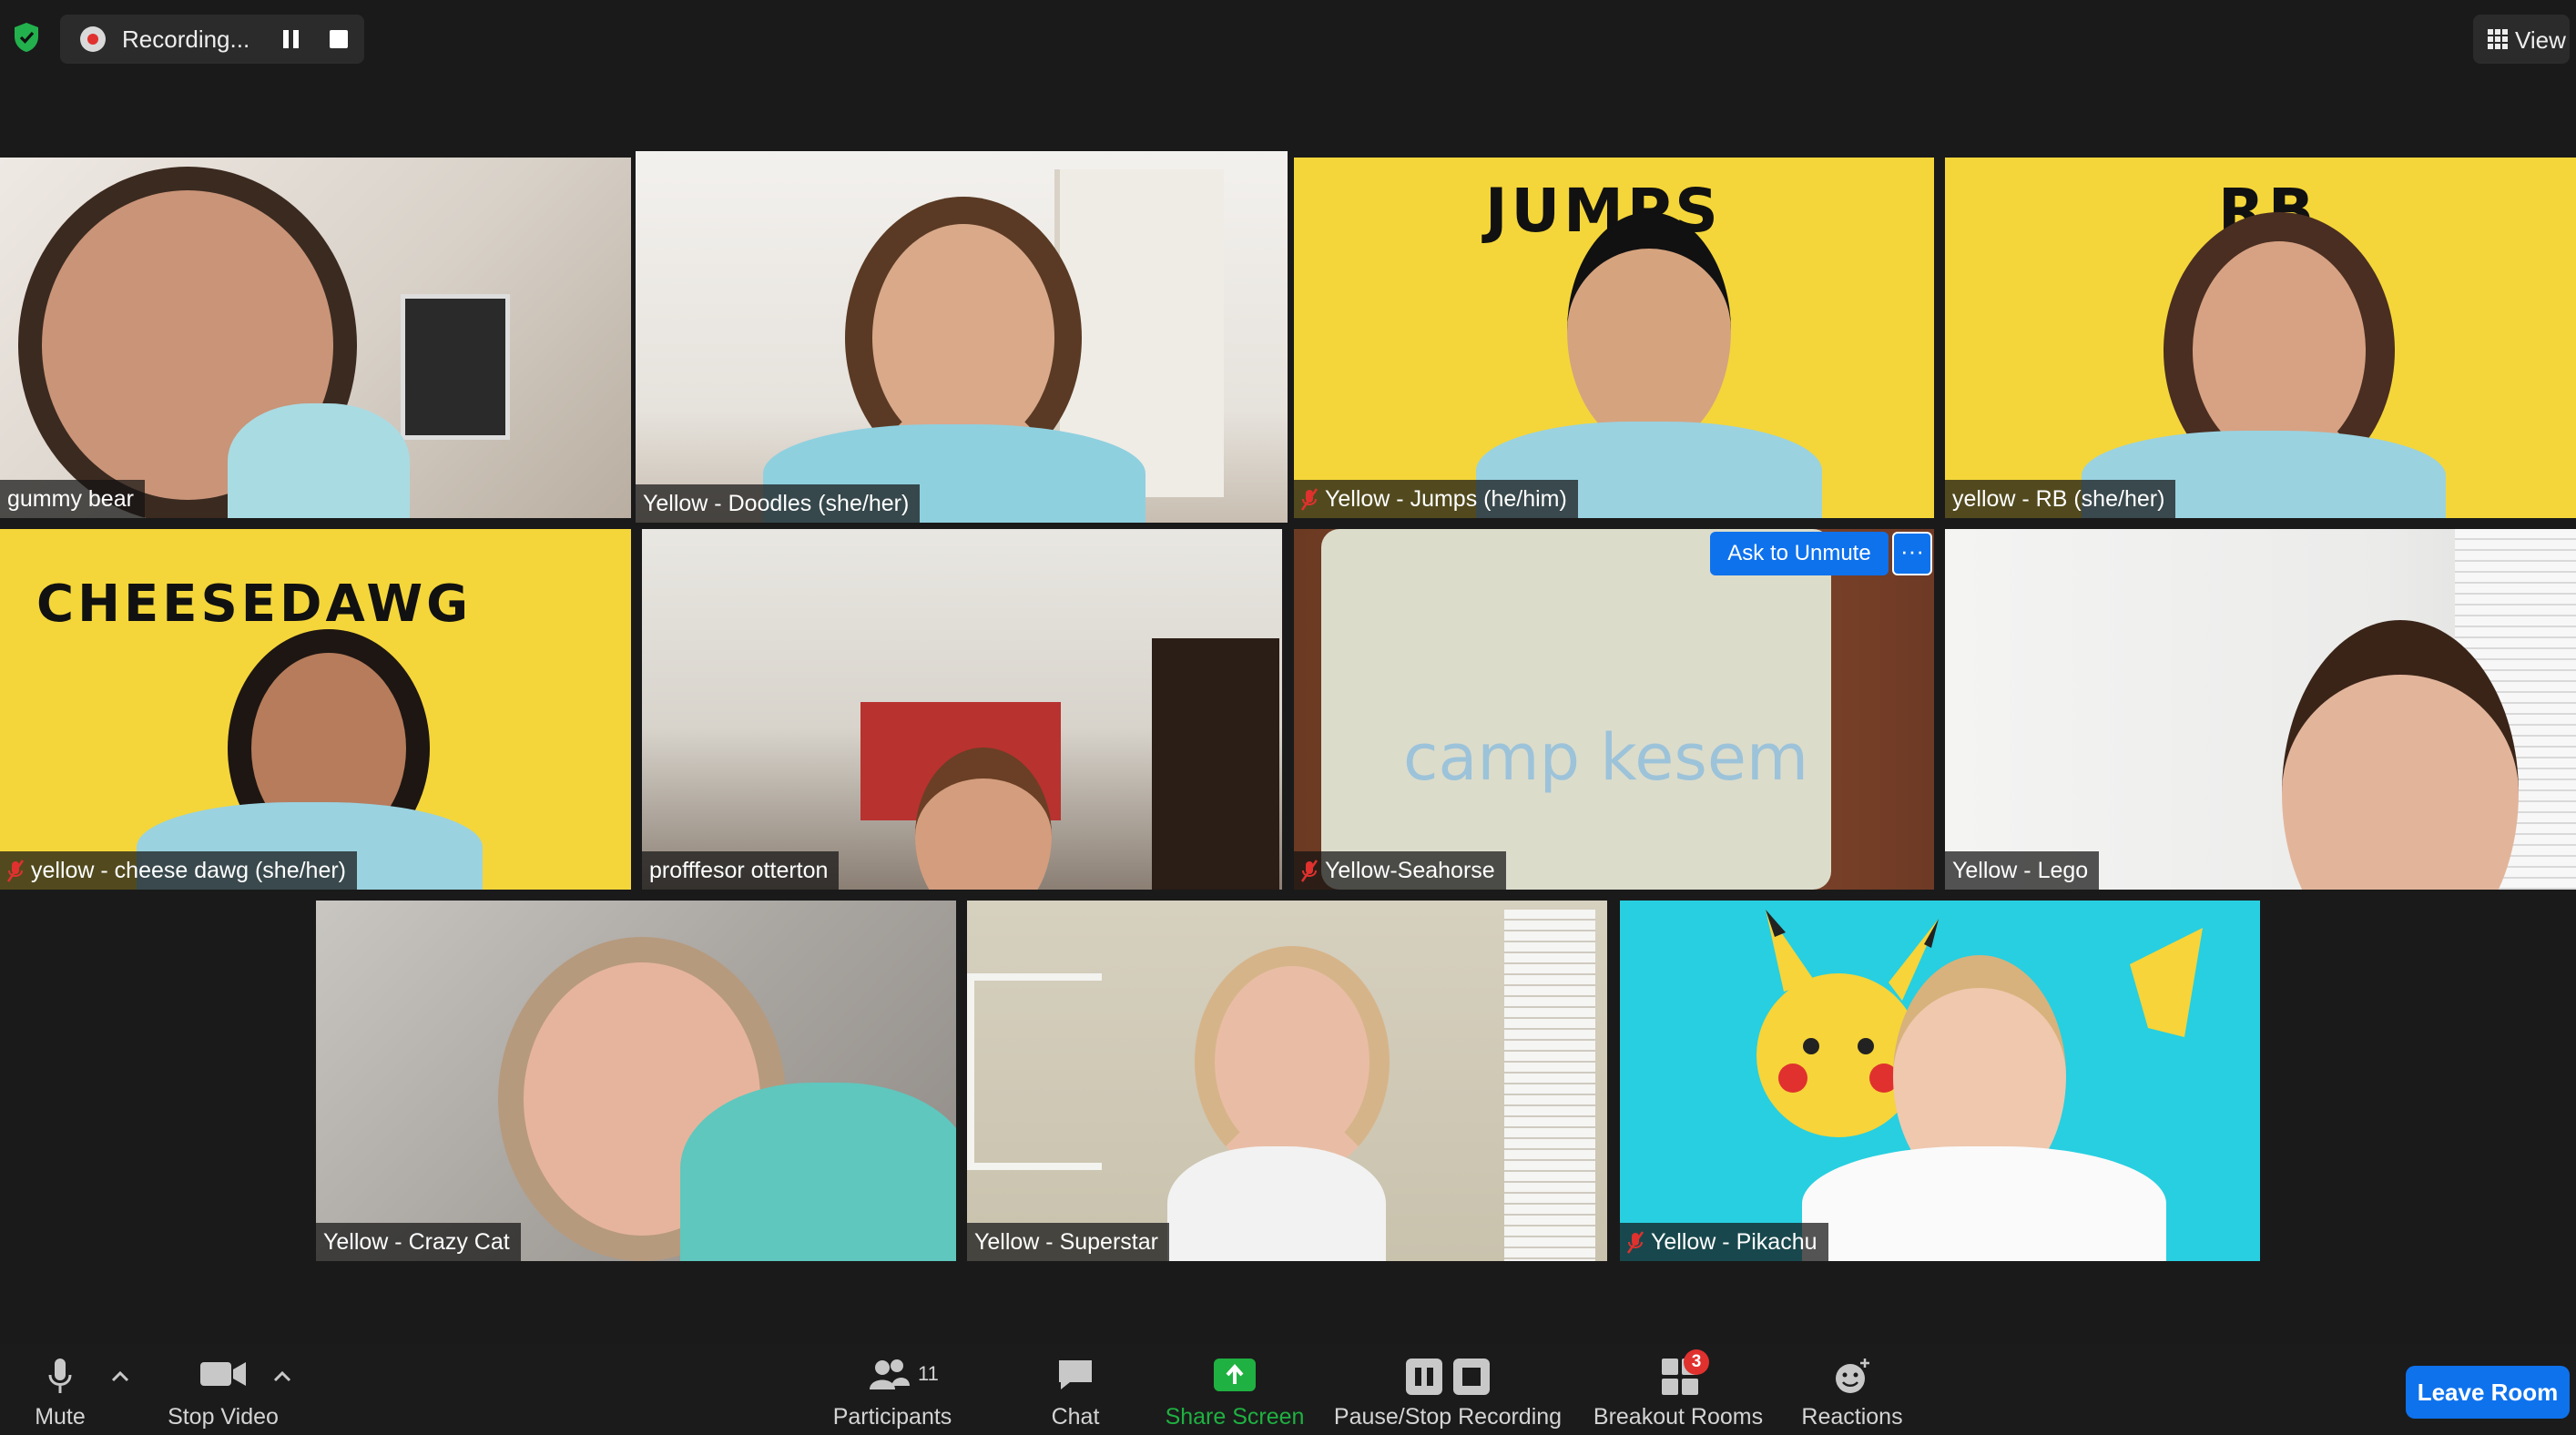 The height and width of the screenshot is (1435, 2576). I want to click on participants-count: 11, so click(928, 1373).